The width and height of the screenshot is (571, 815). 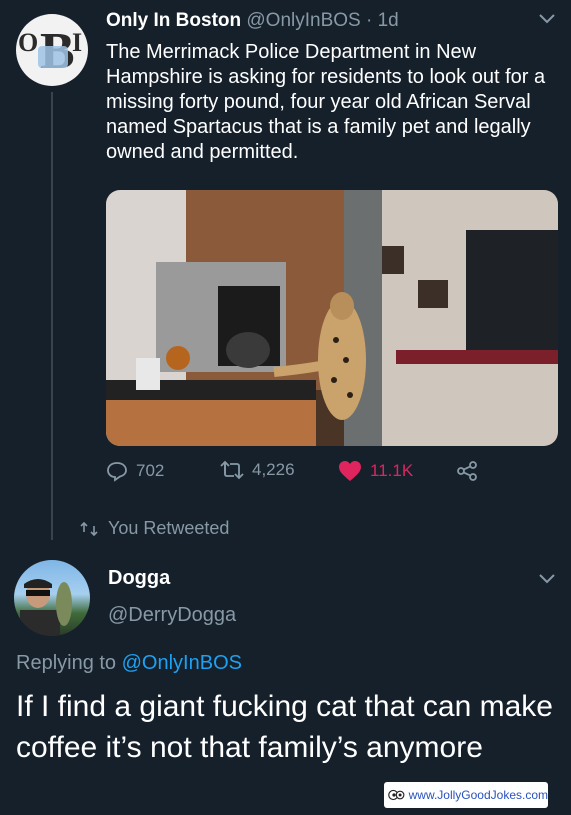 I want to click on watermark: www.JollyGoodJokes.com, so click(x=466, y=795).